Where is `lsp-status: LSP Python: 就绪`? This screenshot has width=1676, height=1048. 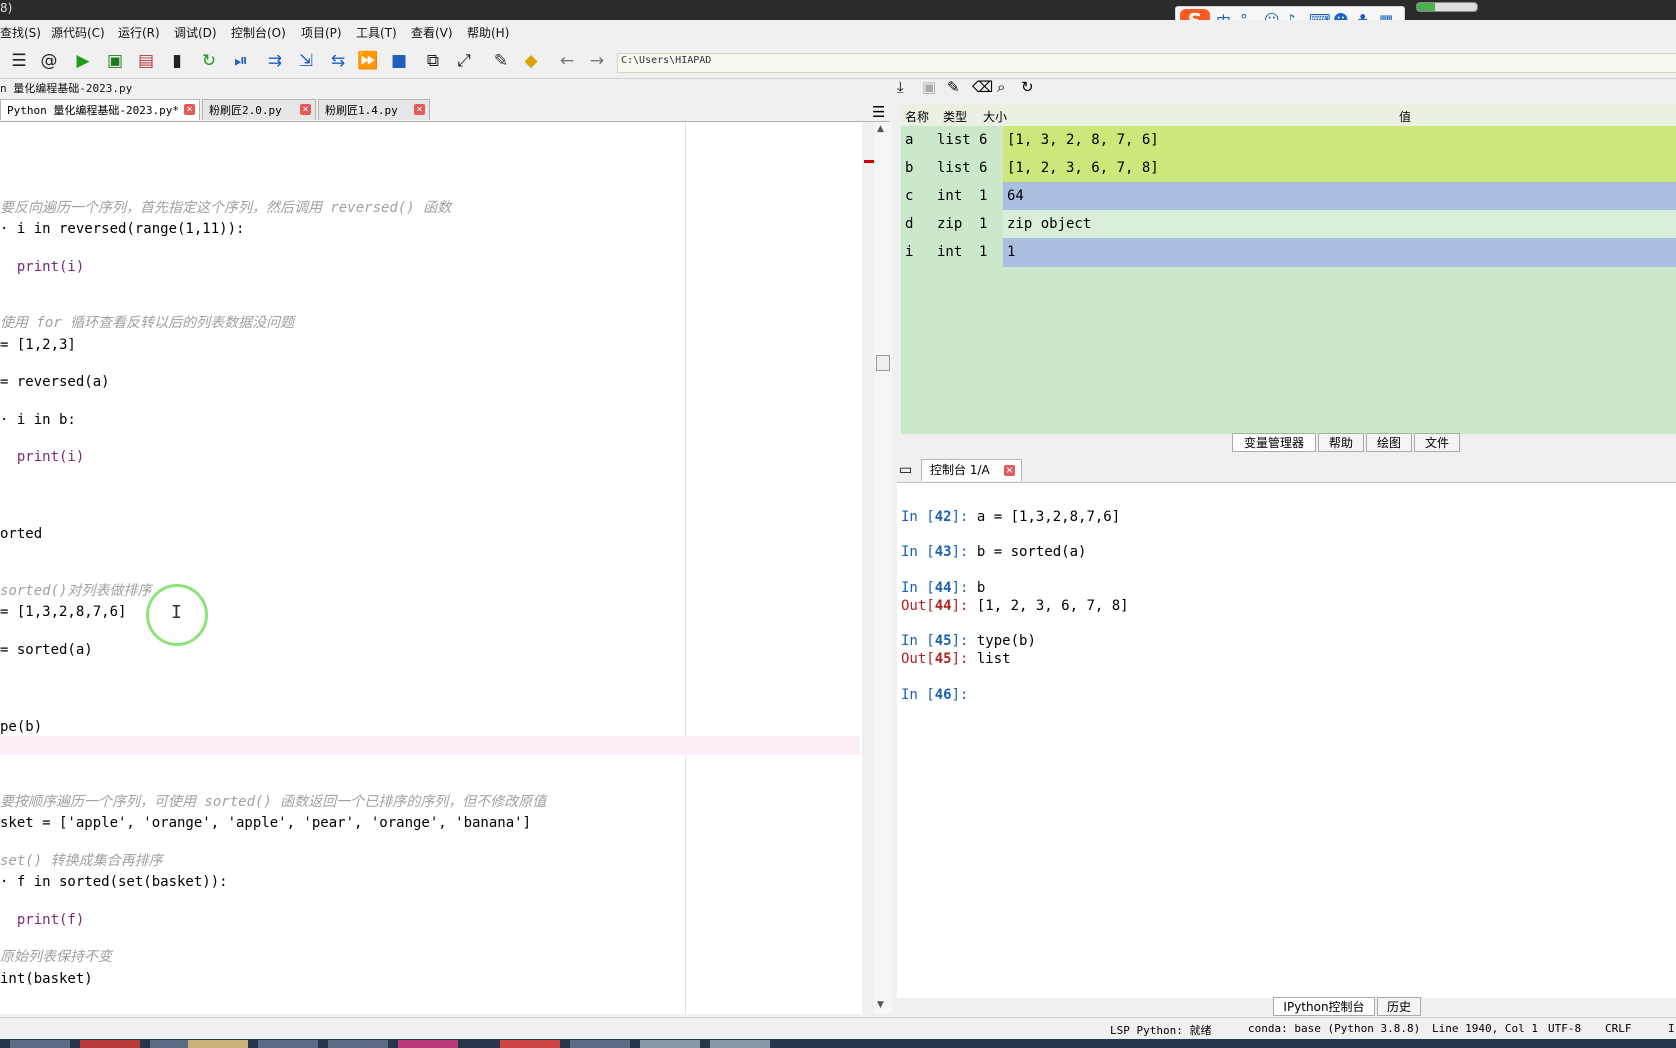 lsp-status: LSP Python: 就绪 is located at coordinates (1161, 1030).